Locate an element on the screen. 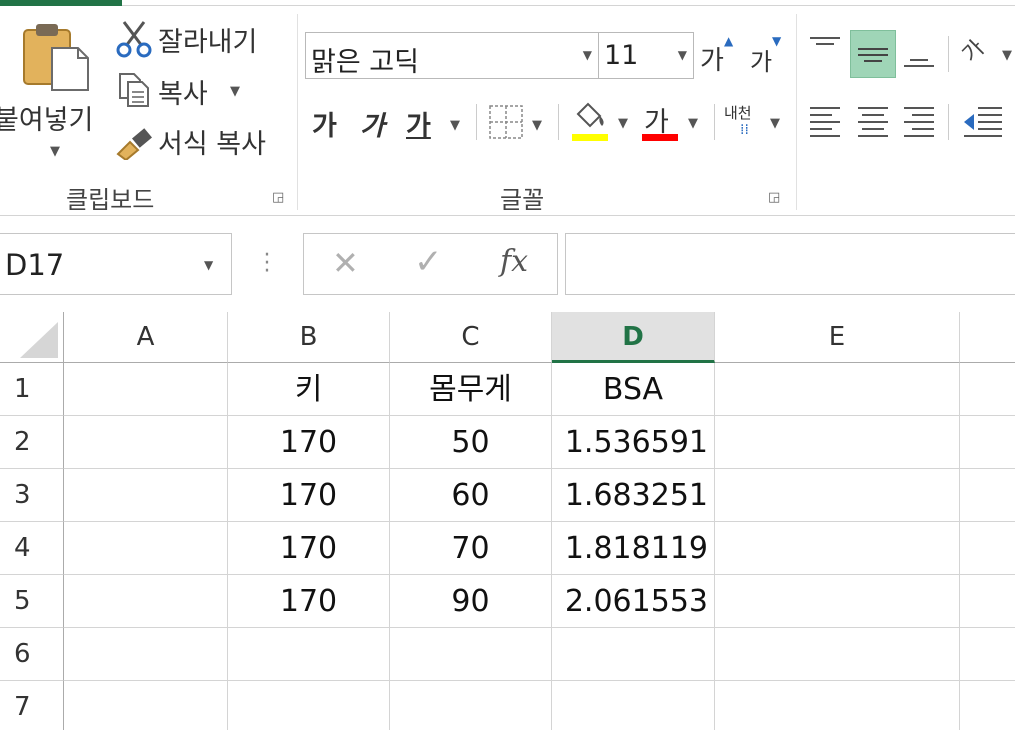 The width and height of the screenshot is (1015, 730). cell-c6 is located at coordinates (471, 654).